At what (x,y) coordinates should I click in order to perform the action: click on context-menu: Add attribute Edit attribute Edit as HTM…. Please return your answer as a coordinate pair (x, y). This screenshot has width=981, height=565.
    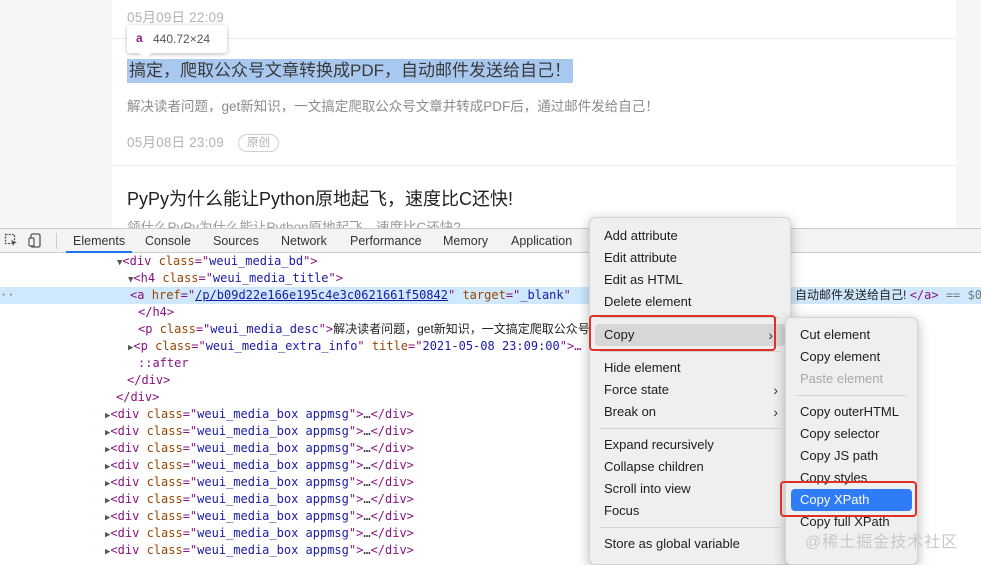
    Looking at the image, I should click on (690, 391).